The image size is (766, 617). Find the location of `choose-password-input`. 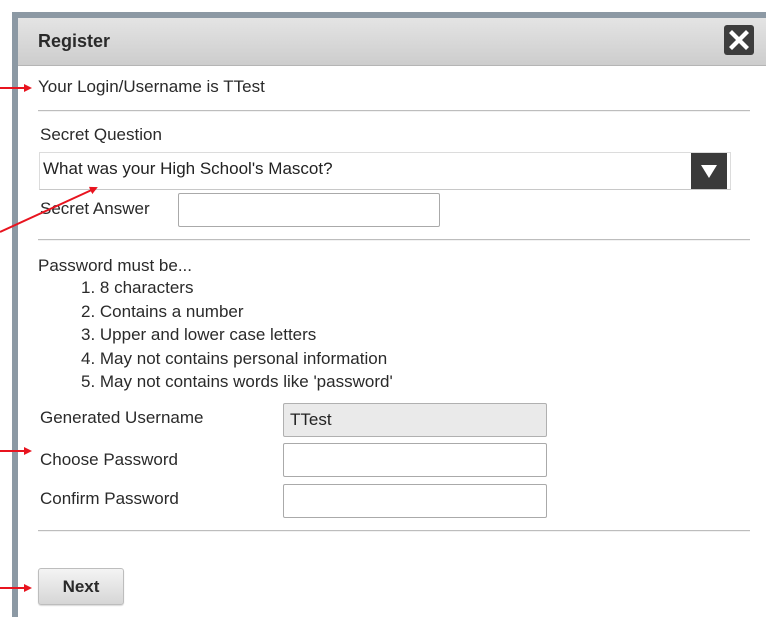

choose-password-input is located at coordinates (415, 460).